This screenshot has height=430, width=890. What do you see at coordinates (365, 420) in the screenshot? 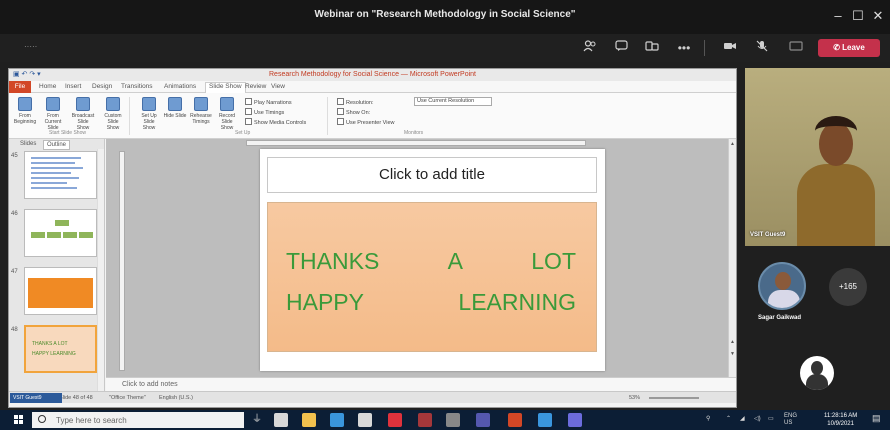
I see `store-icon` at bounding box center [365, 420].